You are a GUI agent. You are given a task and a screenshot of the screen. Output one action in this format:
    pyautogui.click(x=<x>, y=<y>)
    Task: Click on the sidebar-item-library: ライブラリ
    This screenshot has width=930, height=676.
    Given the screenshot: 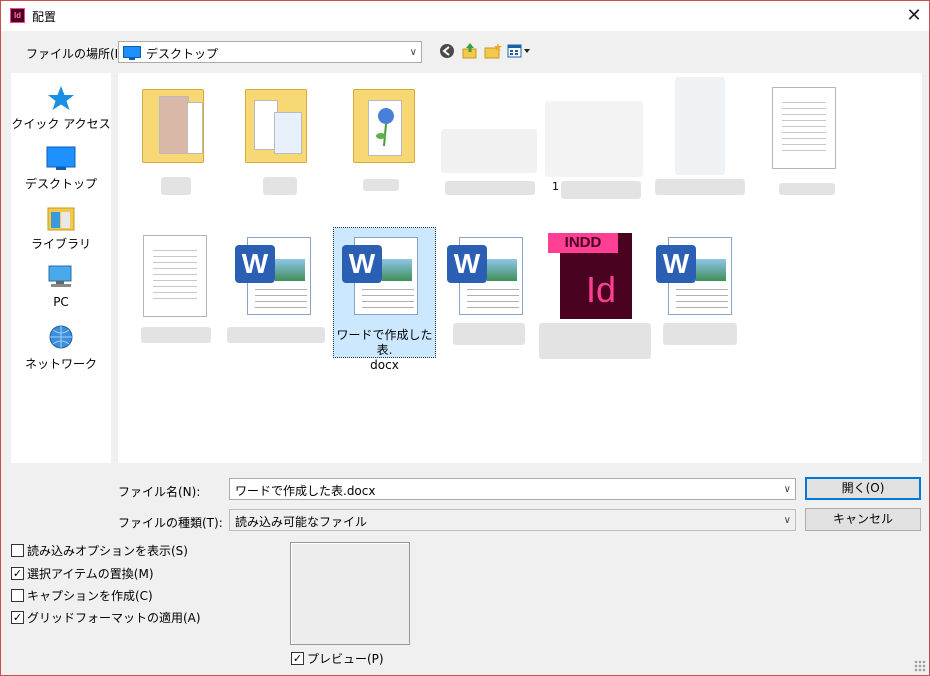 What is the action you would take?
    pyautogui.click(x=61, y=227)
    